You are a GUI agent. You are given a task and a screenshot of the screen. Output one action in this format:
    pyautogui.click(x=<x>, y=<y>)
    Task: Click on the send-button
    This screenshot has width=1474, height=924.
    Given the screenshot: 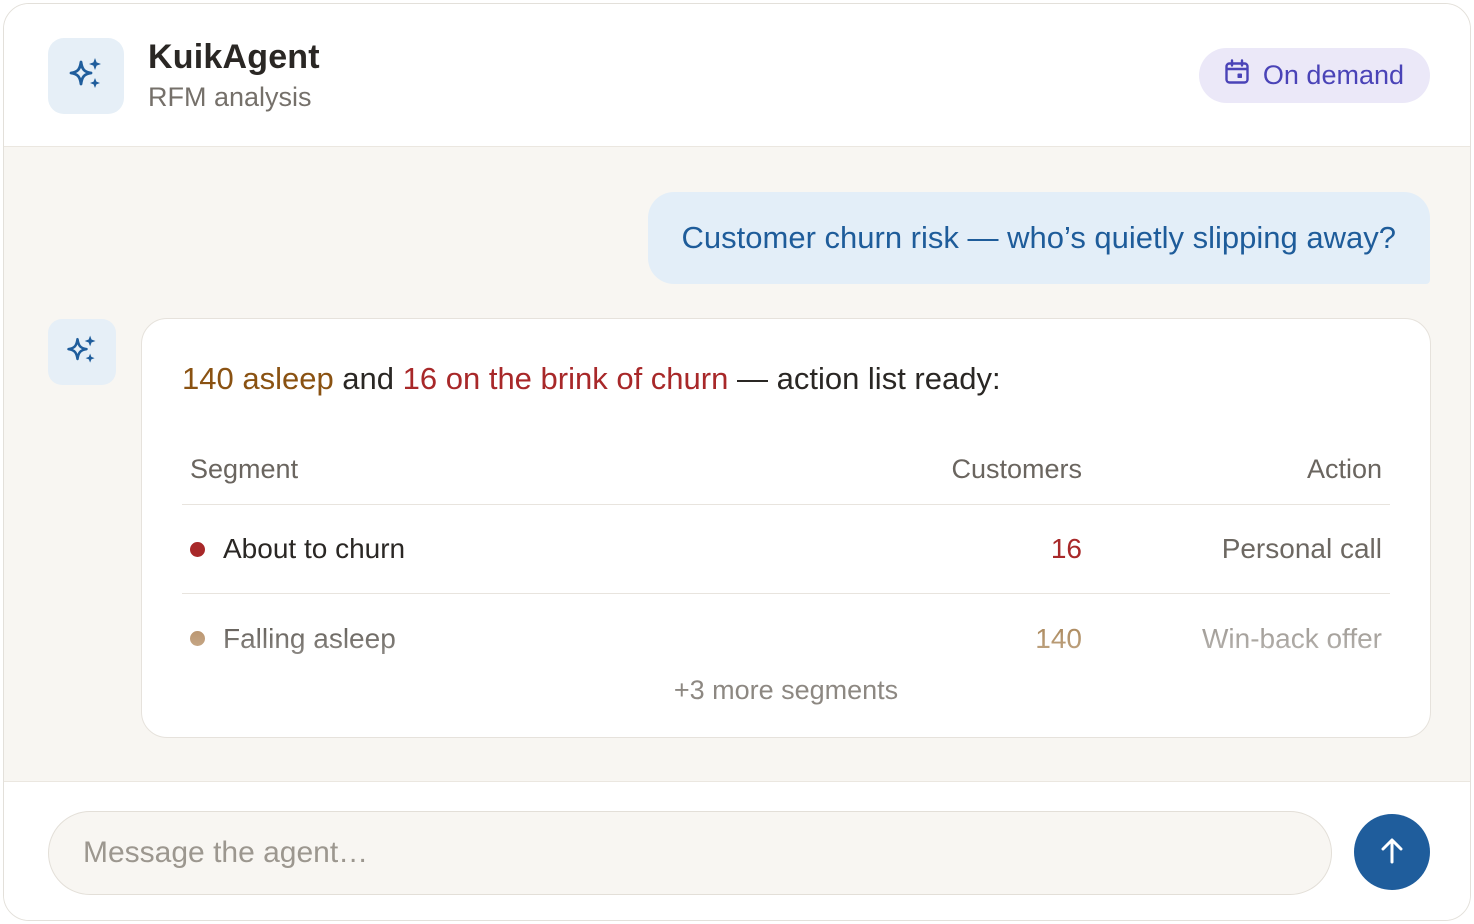 What is the action you would take?
    pyautogui.click(x=1392, y=852)
    